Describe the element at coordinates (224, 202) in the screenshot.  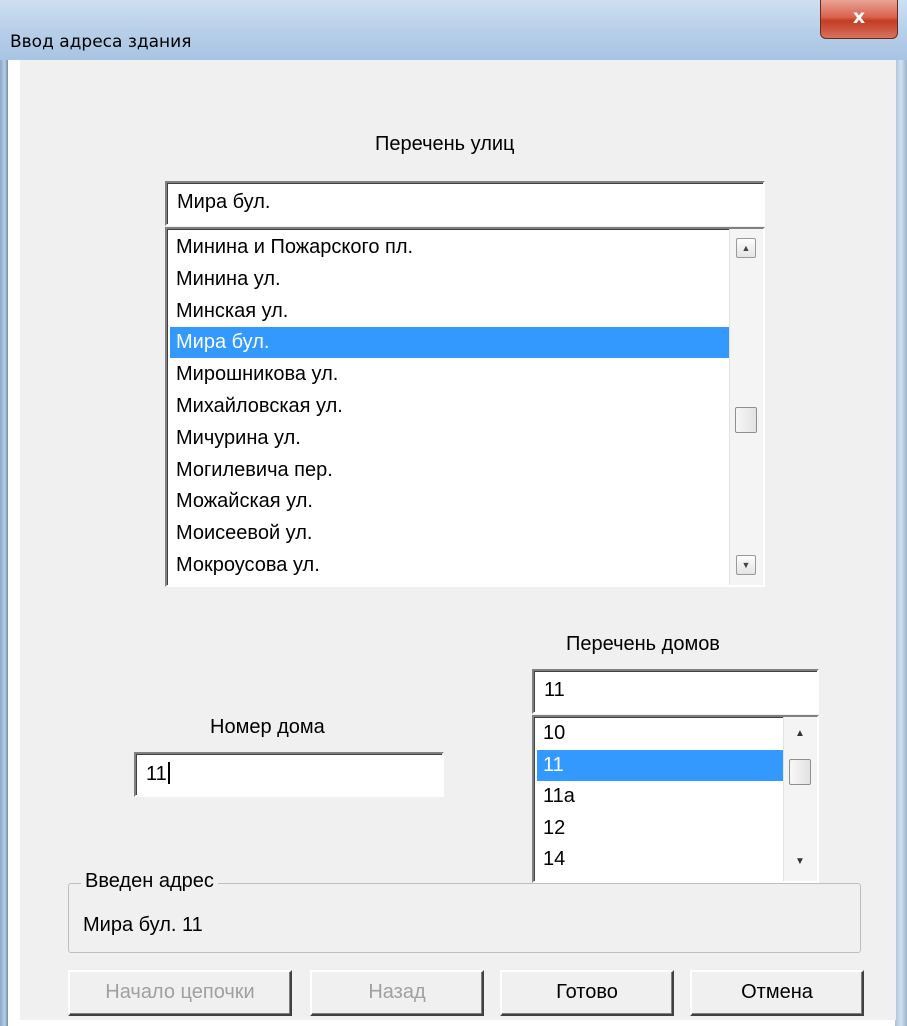
I see `street-search-value: Мира бул.` at that location.